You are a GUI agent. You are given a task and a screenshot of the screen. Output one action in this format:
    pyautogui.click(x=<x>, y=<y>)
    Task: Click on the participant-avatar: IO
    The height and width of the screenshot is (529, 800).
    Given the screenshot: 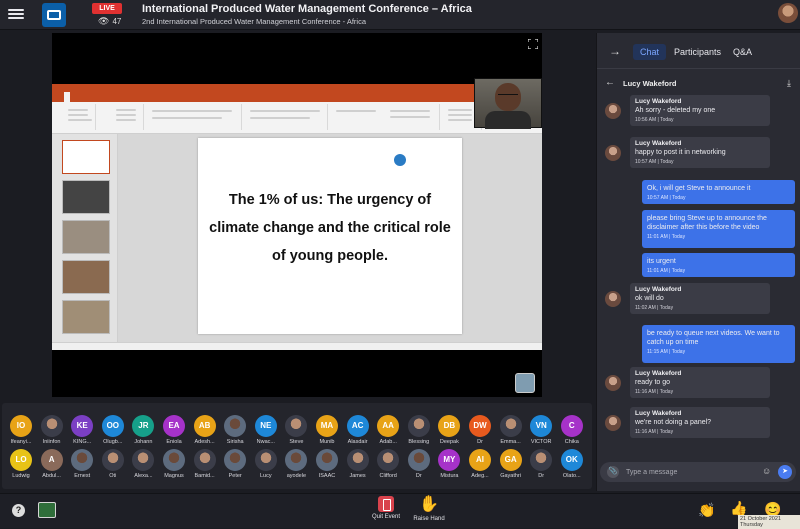 What is the action you would take?
    pyautogui.click(x=21, y=426)
    